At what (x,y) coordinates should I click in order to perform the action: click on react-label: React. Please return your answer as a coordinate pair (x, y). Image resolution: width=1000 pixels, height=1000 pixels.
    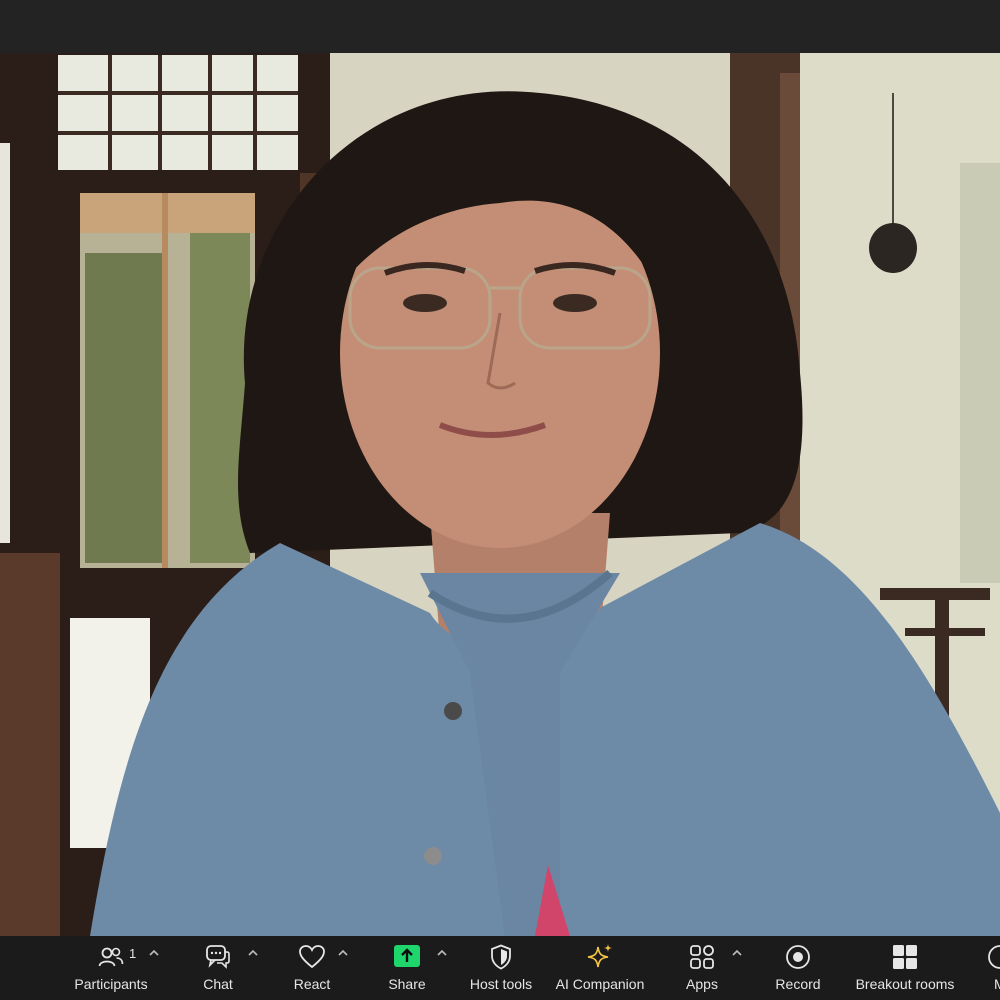
    Looking at the image, I should click on (312, 984).